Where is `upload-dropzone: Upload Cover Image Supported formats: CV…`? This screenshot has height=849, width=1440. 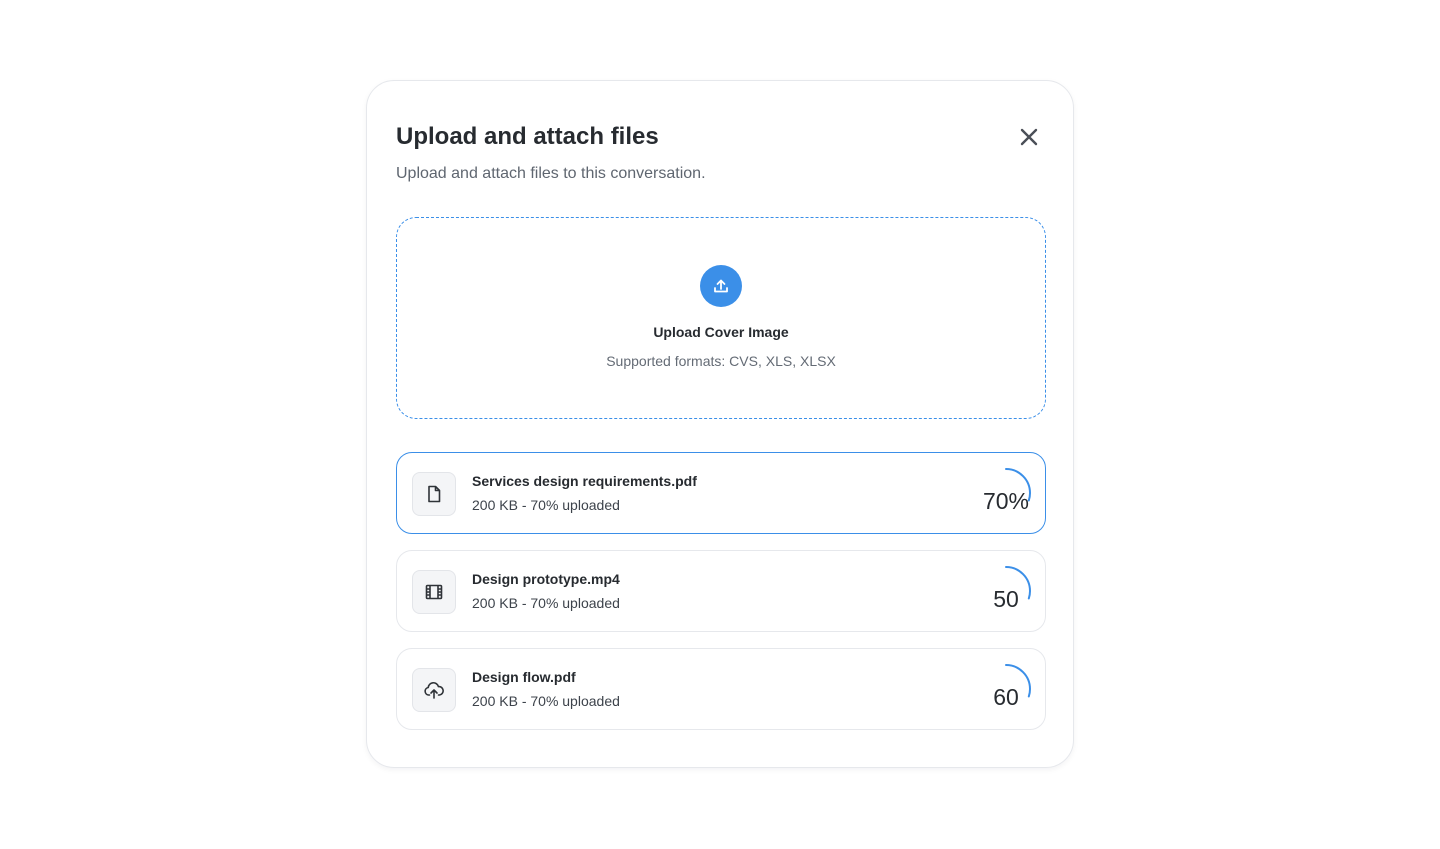 upload-dropzone: Upload Cover Image Supported formats: CV… is located at coordinates (721, 318).